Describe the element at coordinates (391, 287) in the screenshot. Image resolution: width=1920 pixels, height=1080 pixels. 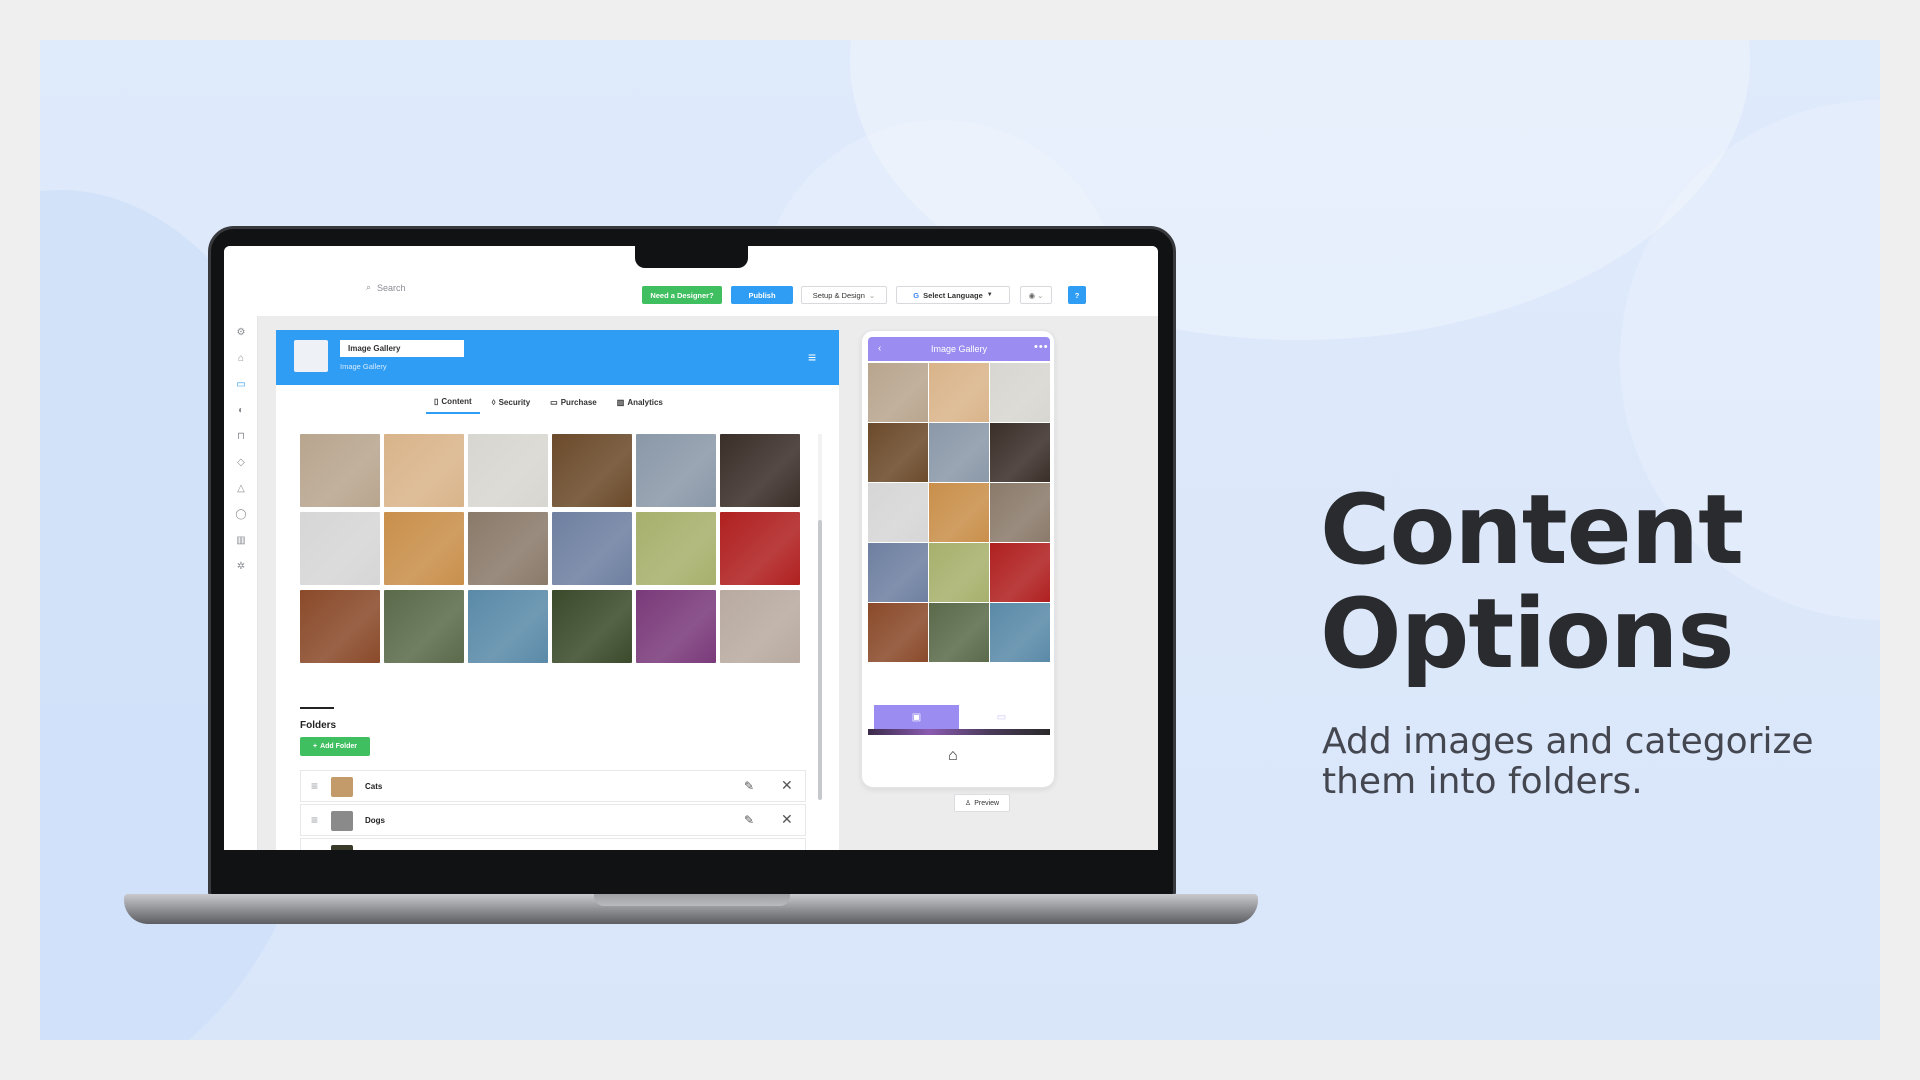
I see `search-placeholder: Search` at that location.